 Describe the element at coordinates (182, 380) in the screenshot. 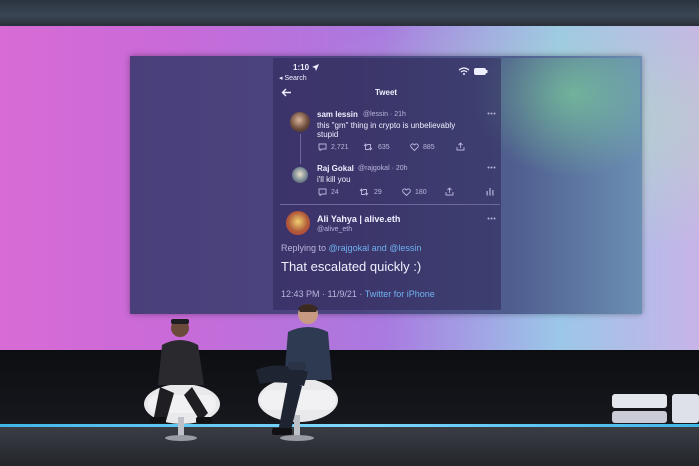

I see `speaker-left` at that location.